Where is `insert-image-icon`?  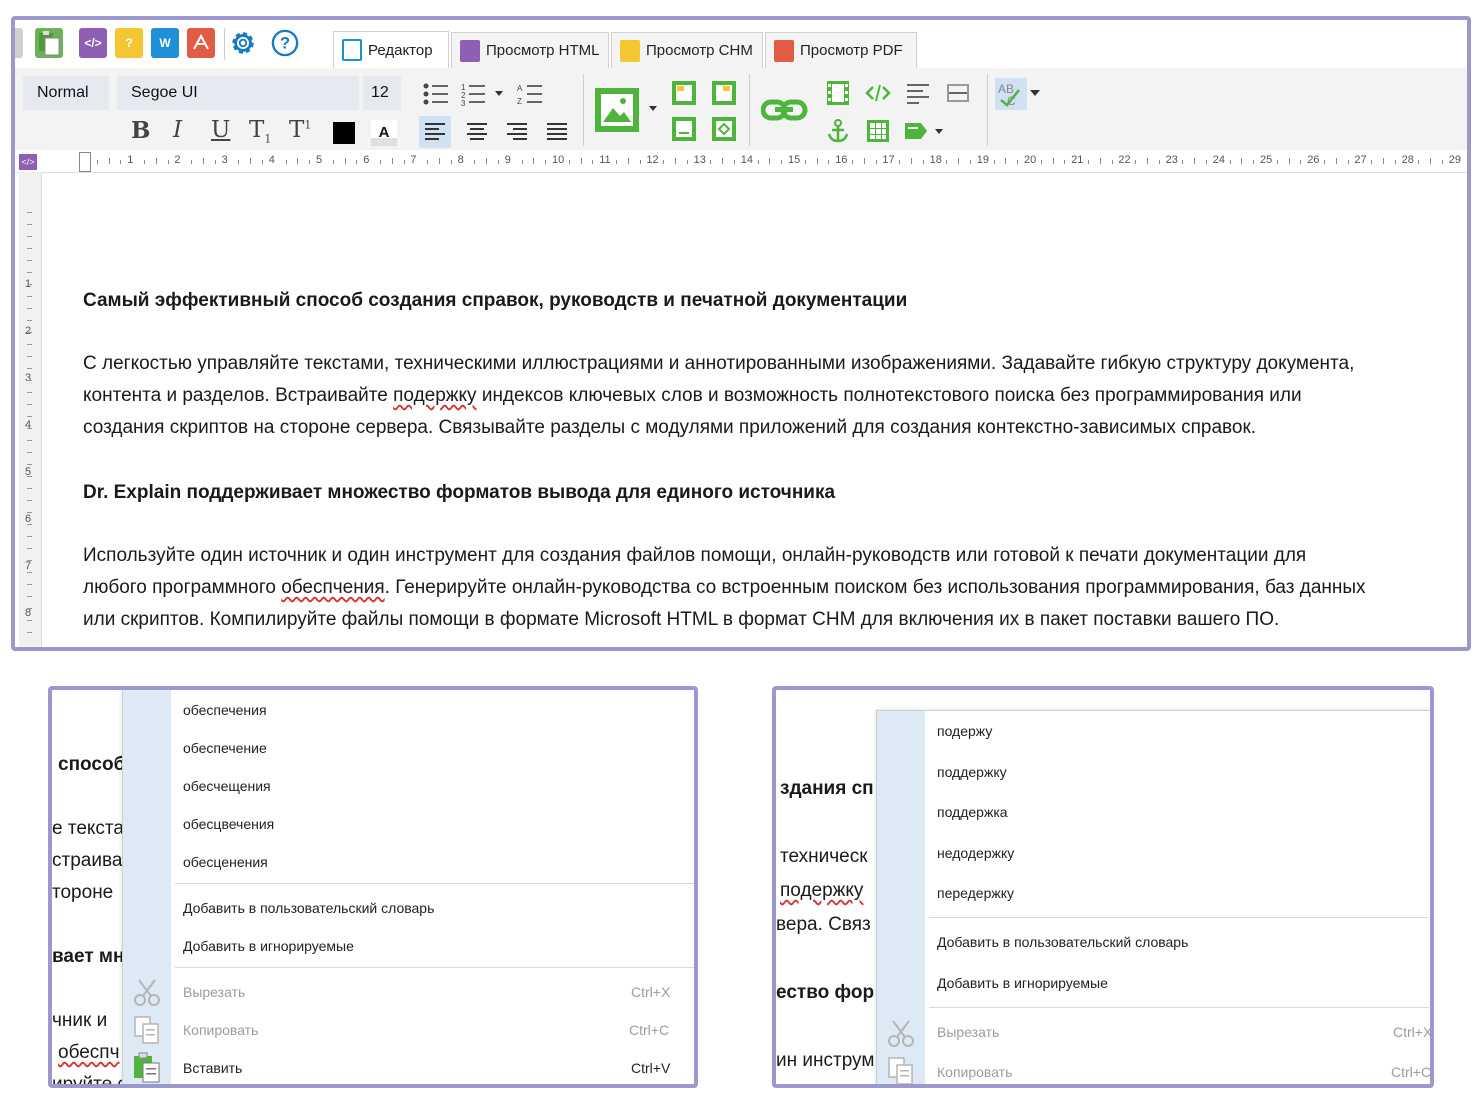
insert-image-icon is located at coordinates (626, 111).